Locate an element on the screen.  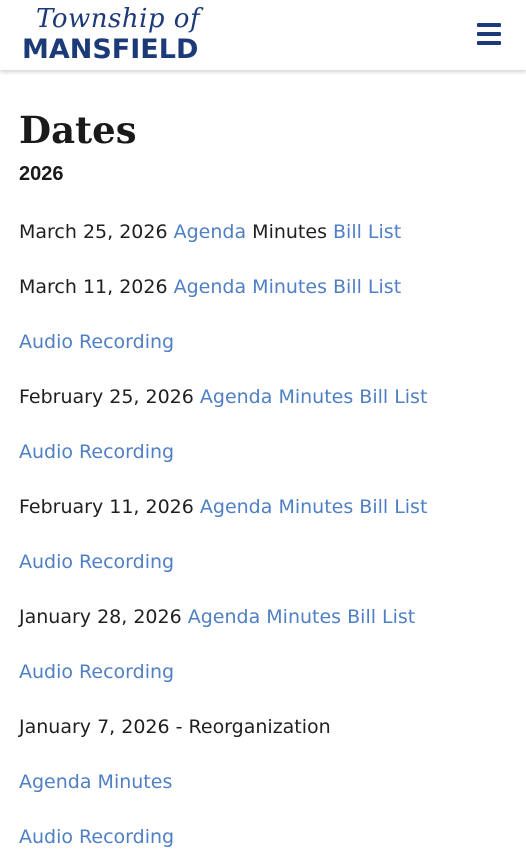
year-heading: 2026 is located at coordinates (41, 174).